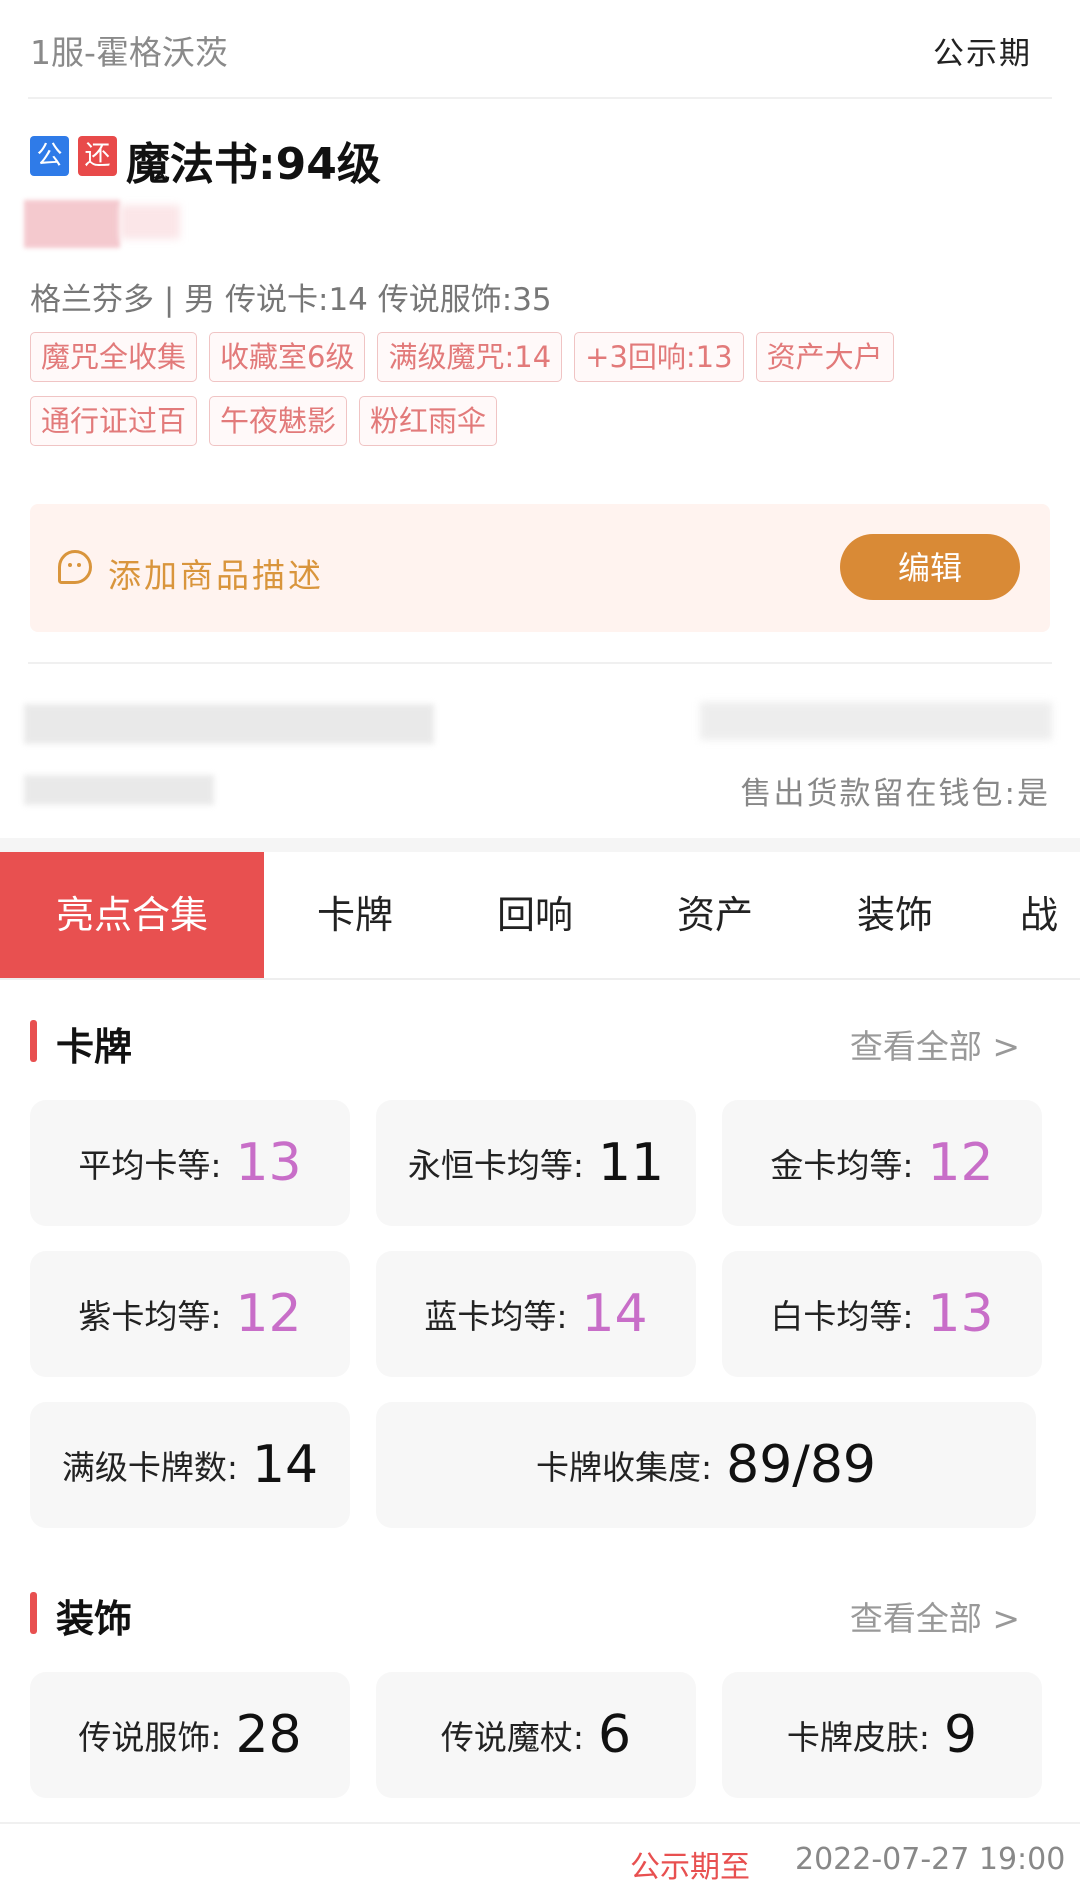 Image resolution: width=1080 pixels, height=1886 pixels. What do you see at coordinates (94, 1619) in the screenshot?
I see `section-title-decor: 装饰` at bounding box center [94, 1619].